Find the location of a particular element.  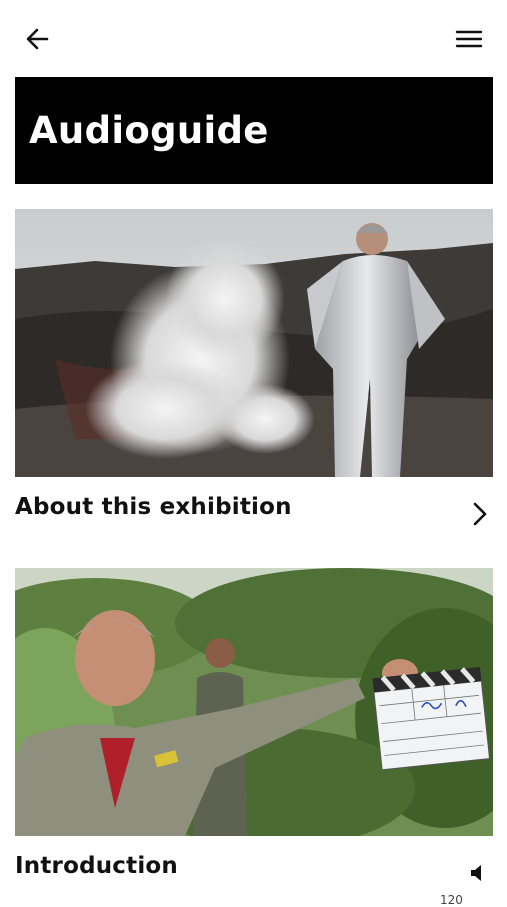

introduction-item: Introduction is located at coordinates (254, 877).